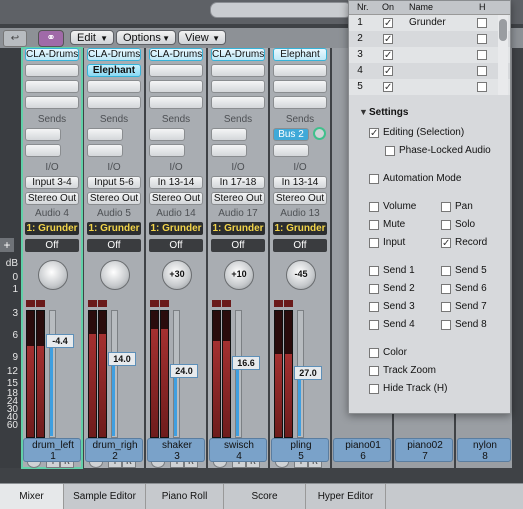 This screenshot has height=509, width=523. I want to click on input-select: Input 5-6, so click(114, 182).